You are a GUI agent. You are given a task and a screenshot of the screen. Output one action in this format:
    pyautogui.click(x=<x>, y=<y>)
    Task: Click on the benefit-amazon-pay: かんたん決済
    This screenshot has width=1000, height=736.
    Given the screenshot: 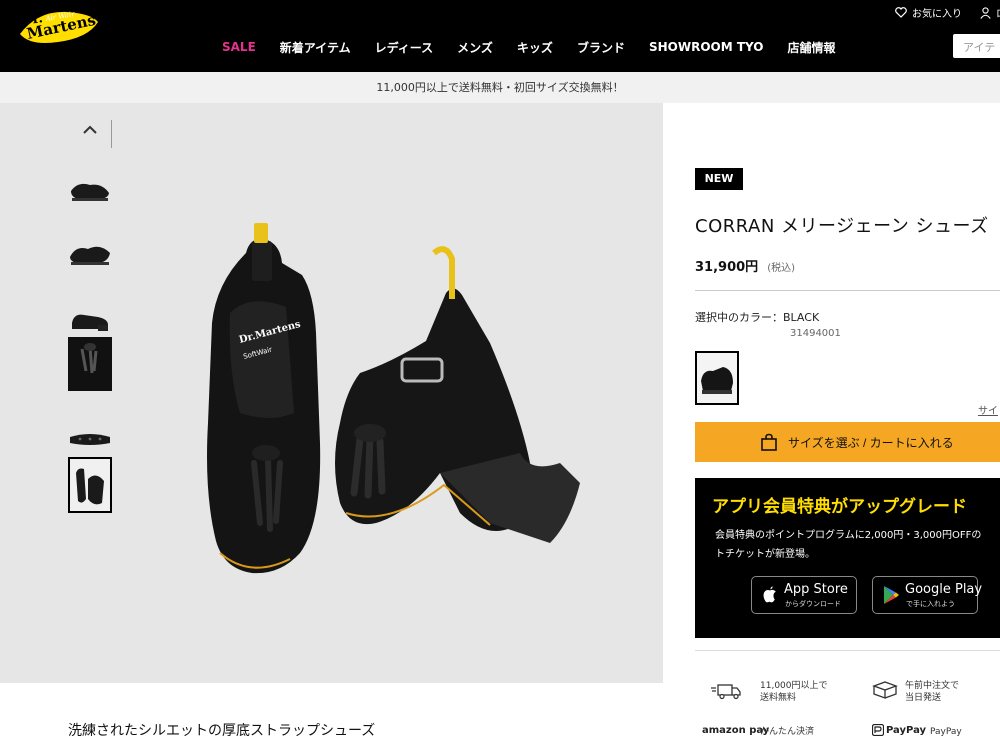 What is the action you would take?
    pyautogui.click(x=787, y=731)
    